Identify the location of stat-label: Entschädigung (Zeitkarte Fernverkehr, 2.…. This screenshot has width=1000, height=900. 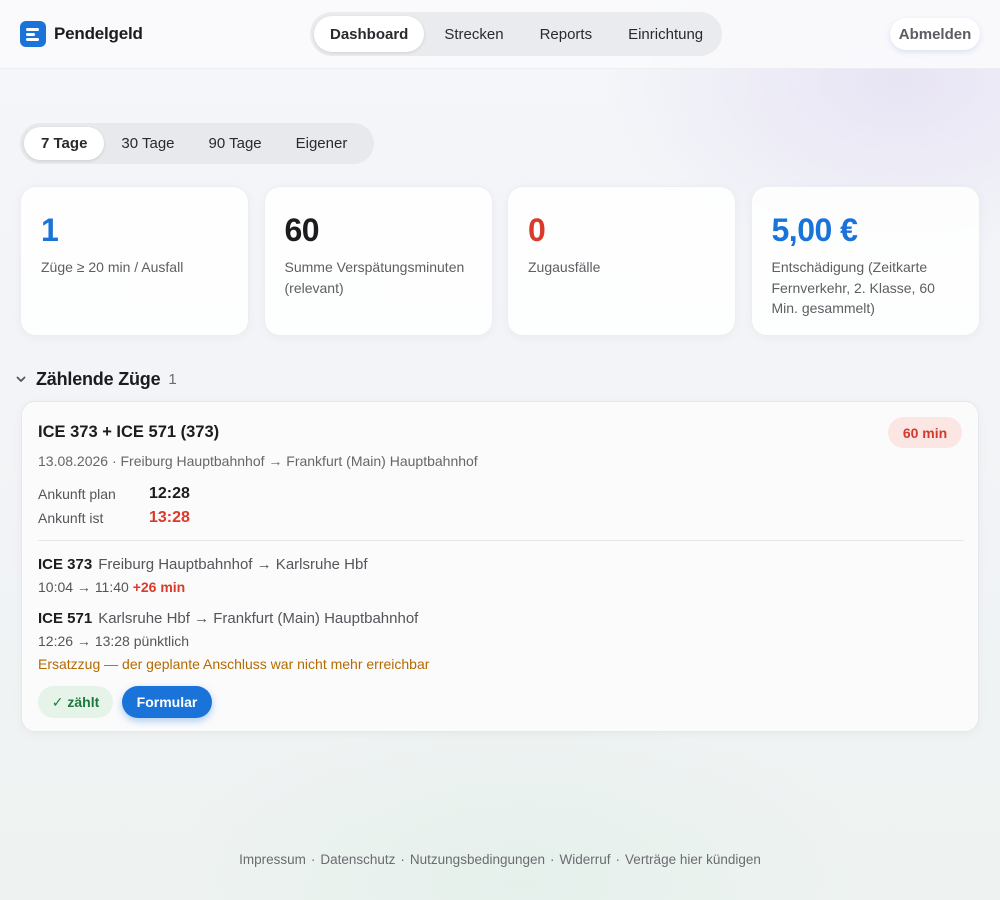
(853, 287).